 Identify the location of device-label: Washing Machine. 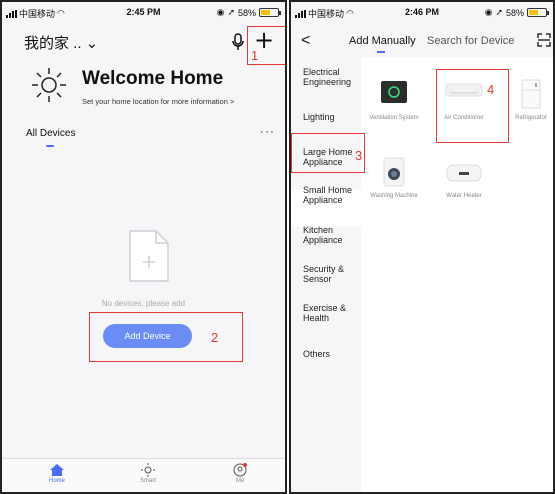
(394, 196).